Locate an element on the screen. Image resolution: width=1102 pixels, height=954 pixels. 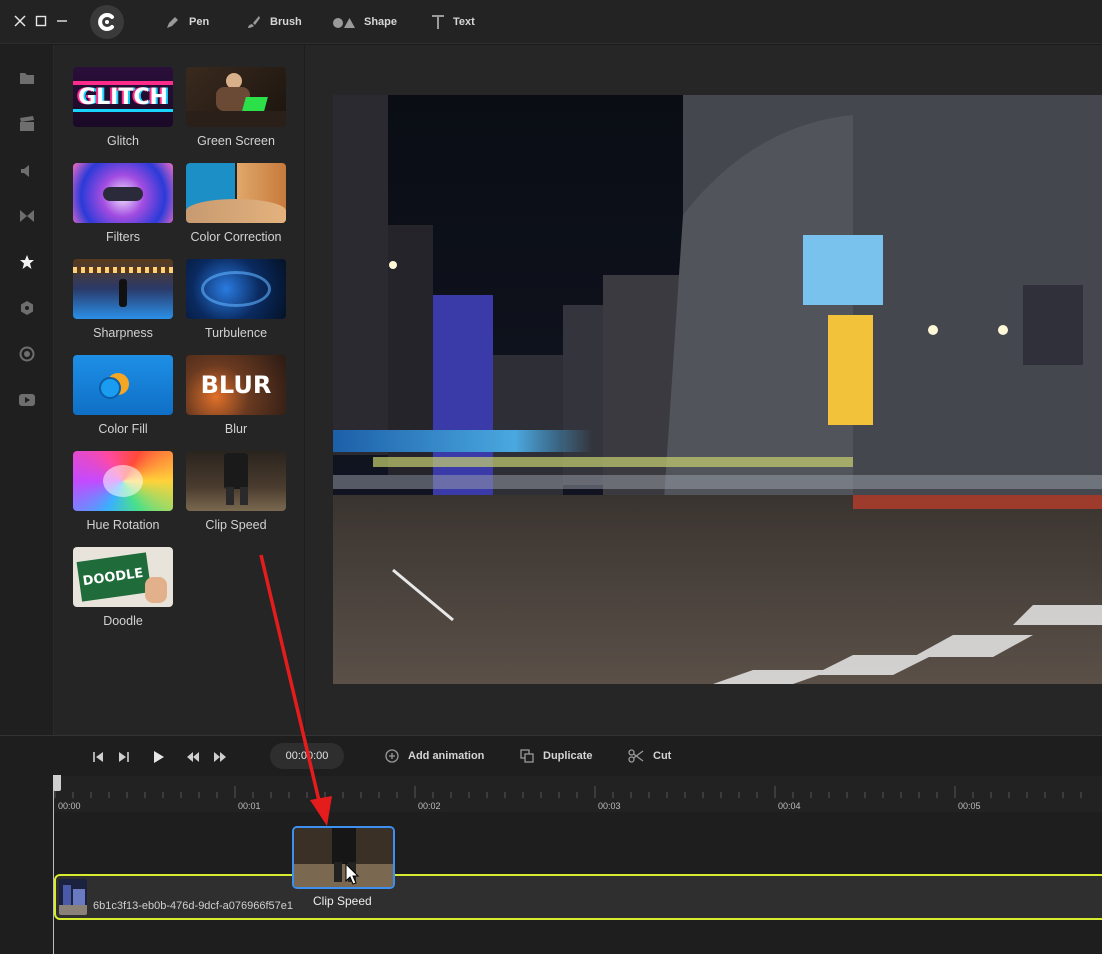
fast-forward-button is located at coordinates (220, 757).